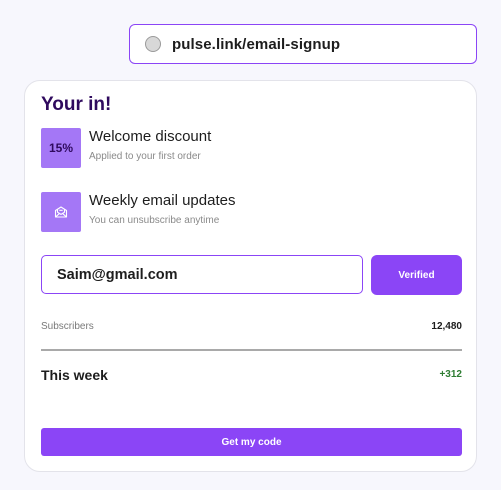  What do you see at coordinates (76, 104) in the screenshot?
I see `card-title: Your in!` at bounding box center [76, 104].